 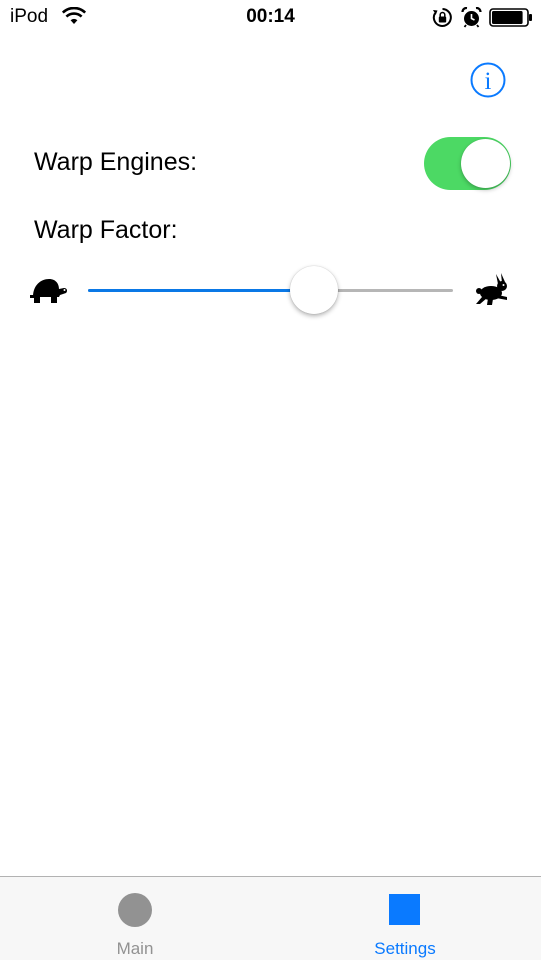 What do you see at coordinates (135, 910) in the screenshot?
I see `circle-icon` at bounding box center [135, 910].